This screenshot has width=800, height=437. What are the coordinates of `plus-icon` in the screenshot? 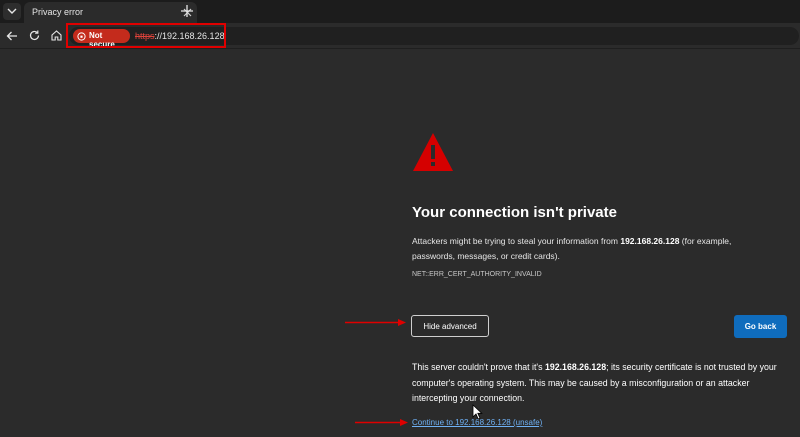 It's located at (187, 11).